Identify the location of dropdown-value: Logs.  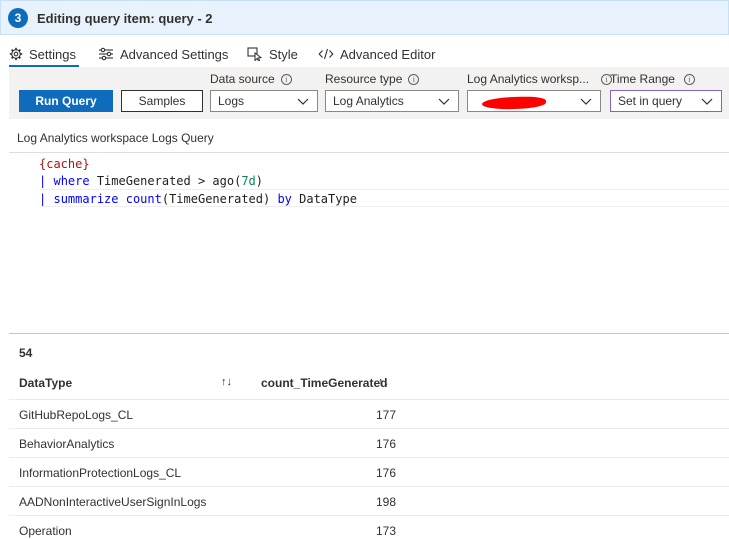
(231, 101).